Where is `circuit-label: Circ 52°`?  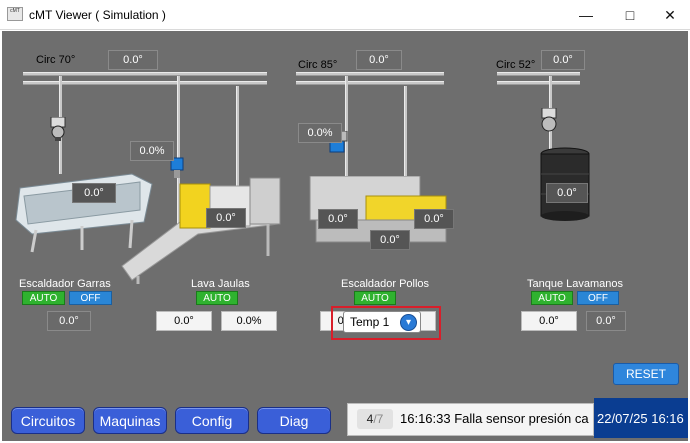
circuit-label: Circ 52° is located at coordinates (516, 65).